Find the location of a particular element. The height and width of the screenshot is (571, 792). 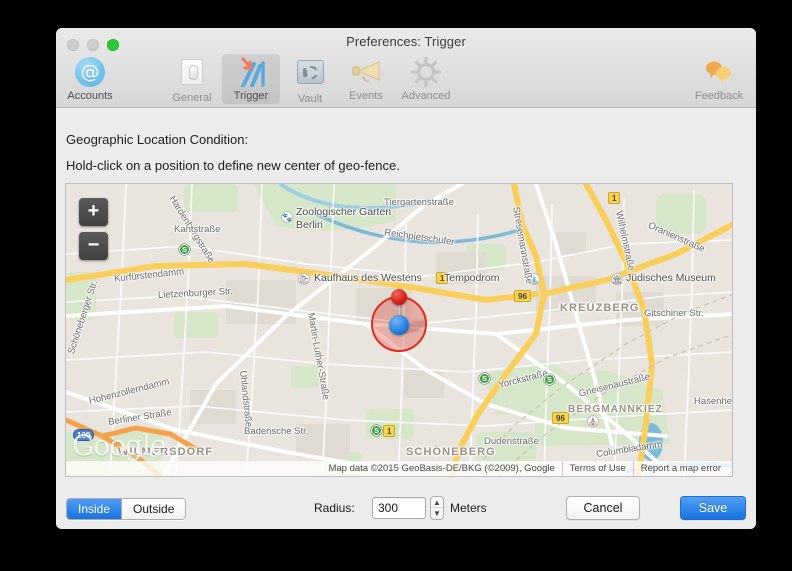

route-shield-1b: 1 is located at coordinates (442, 278).